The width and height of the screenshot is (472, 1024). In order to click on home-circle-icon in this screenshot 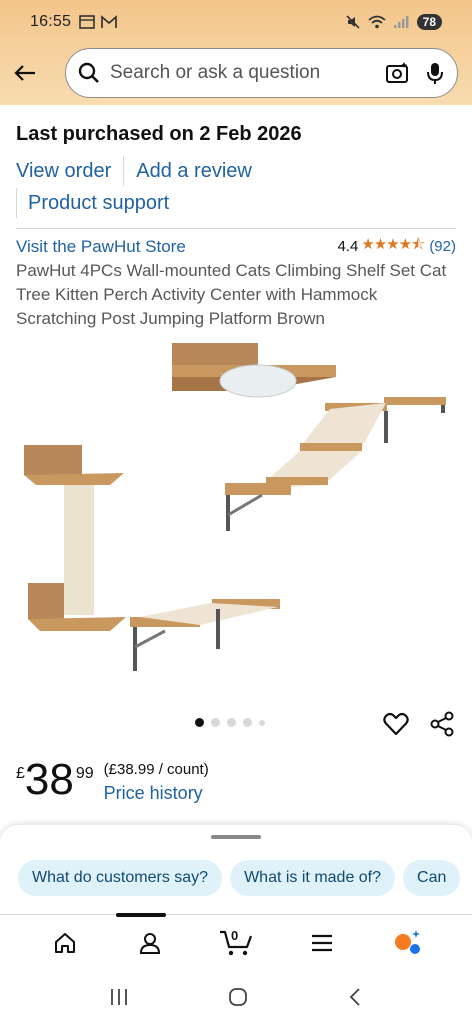, I will do `click(238, 997)`.